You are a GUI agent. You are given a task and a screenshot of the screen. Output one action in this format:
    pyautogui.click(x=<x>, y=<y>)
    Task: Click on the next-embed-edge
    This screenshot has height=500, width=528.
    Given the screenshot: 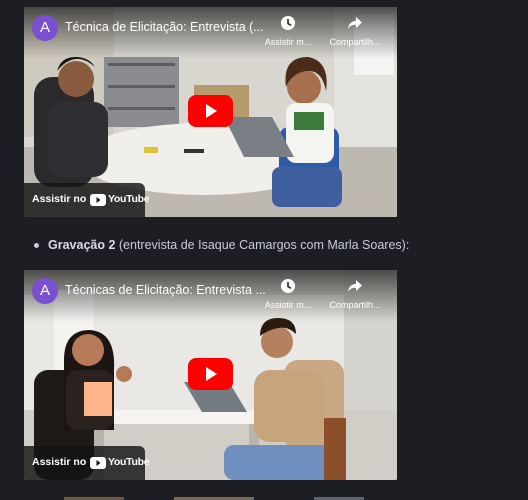 What is the action you would take?
    pyautogui.click(x=214, y=498)
    